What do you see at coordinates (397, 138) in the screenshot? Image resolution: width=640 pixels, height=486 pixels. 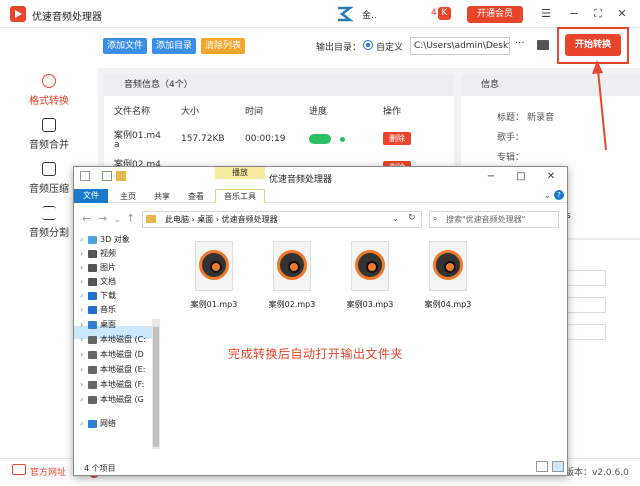 I see `delete-button: 删除` at bounding box center [397, 138].